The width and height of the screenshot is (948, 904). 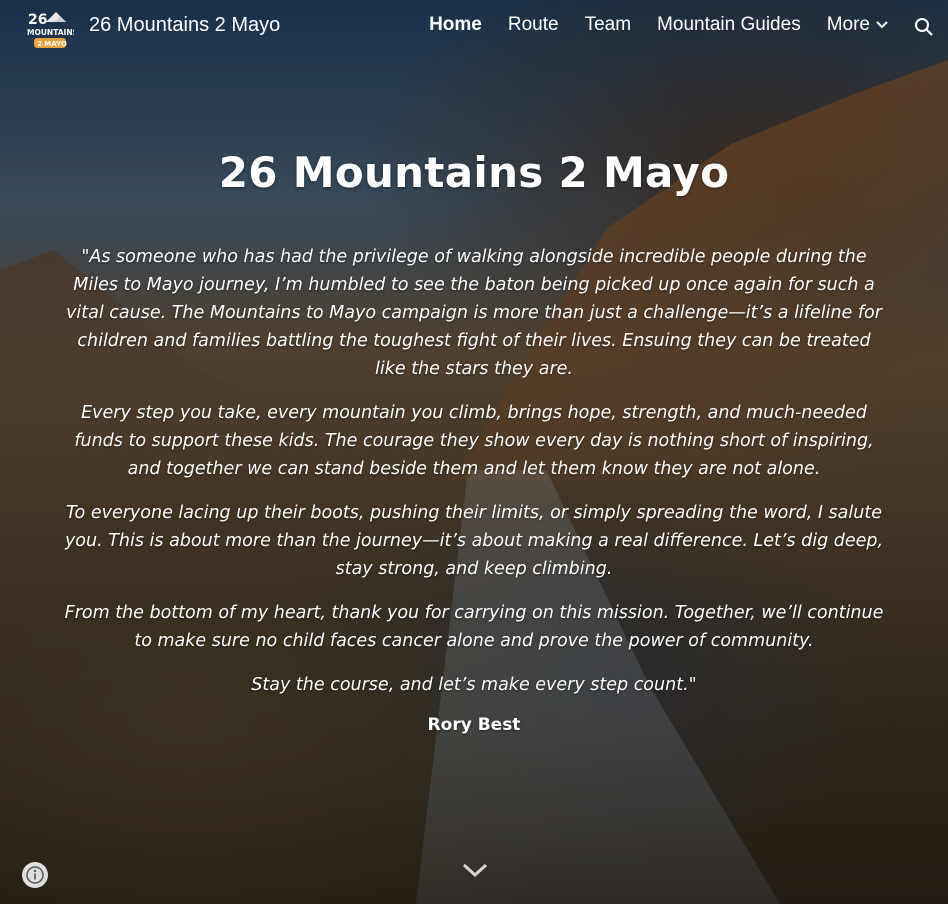 What do you see at coordinates (474, 172) in the screenshot?
I see `page-title: 26 Mountains 2 Mayo` at bounding box center [474, 172].